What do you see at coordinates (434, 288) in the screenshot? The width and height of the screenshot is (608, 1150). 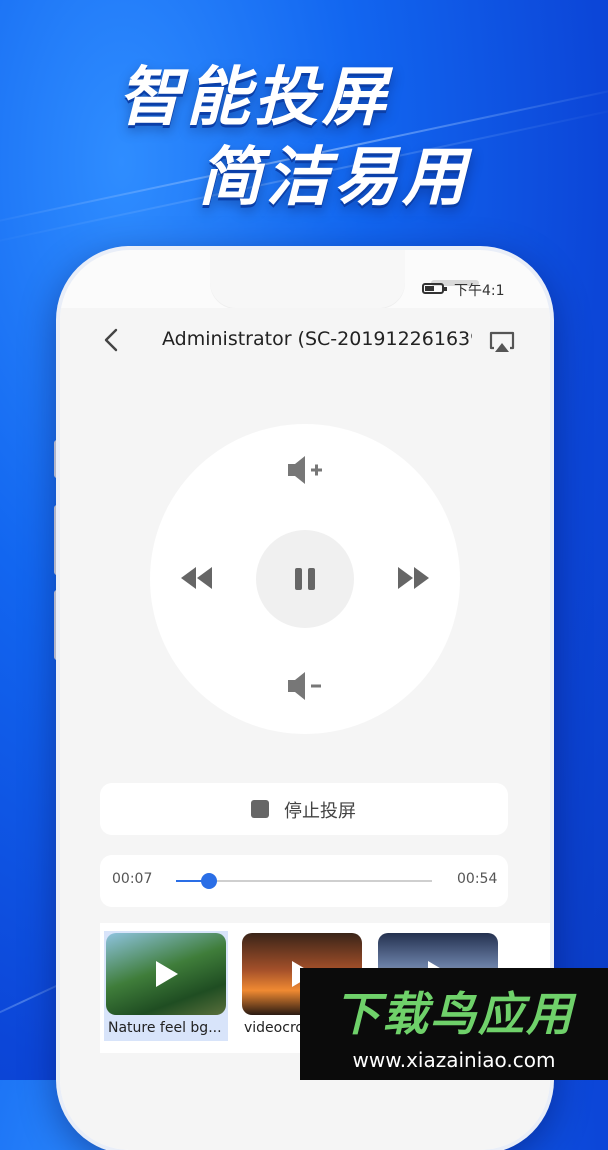 I see `battery-icon` at bounding box center [434, 288].